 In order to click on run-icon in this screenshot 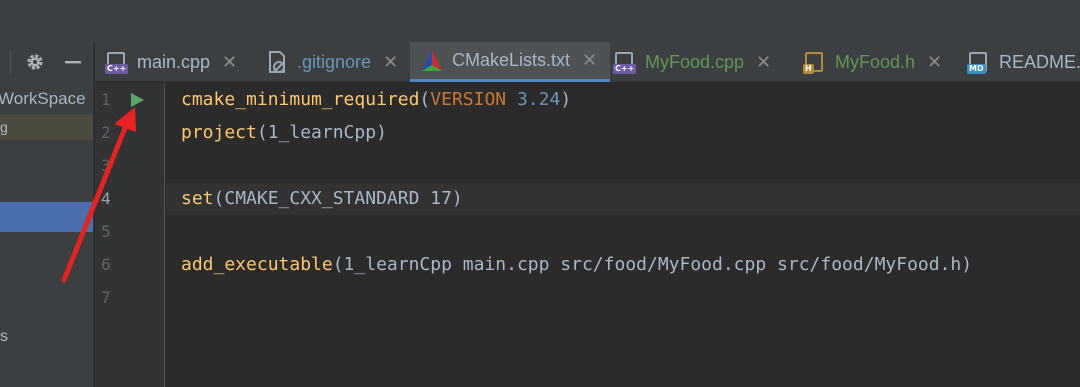, I will do `click(137, 100)`.